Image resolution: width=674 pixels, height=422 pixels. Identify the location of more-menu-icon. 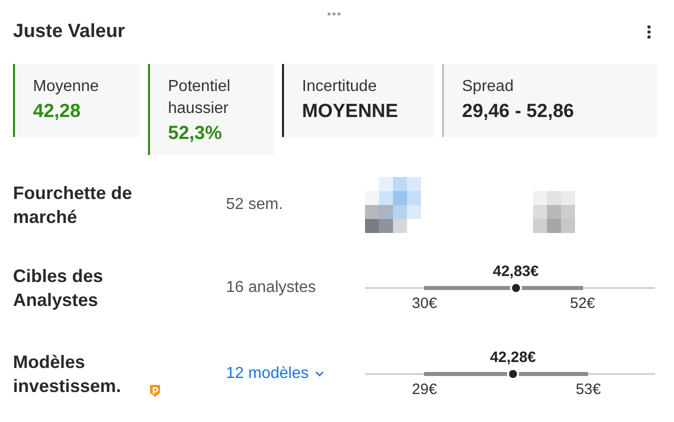
(649, 32).